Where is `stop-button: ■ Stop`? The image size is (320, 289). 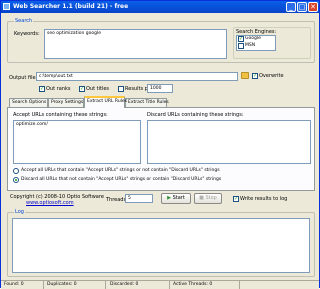 stop-button: ■ Stop is located at coordinates (208, 198).